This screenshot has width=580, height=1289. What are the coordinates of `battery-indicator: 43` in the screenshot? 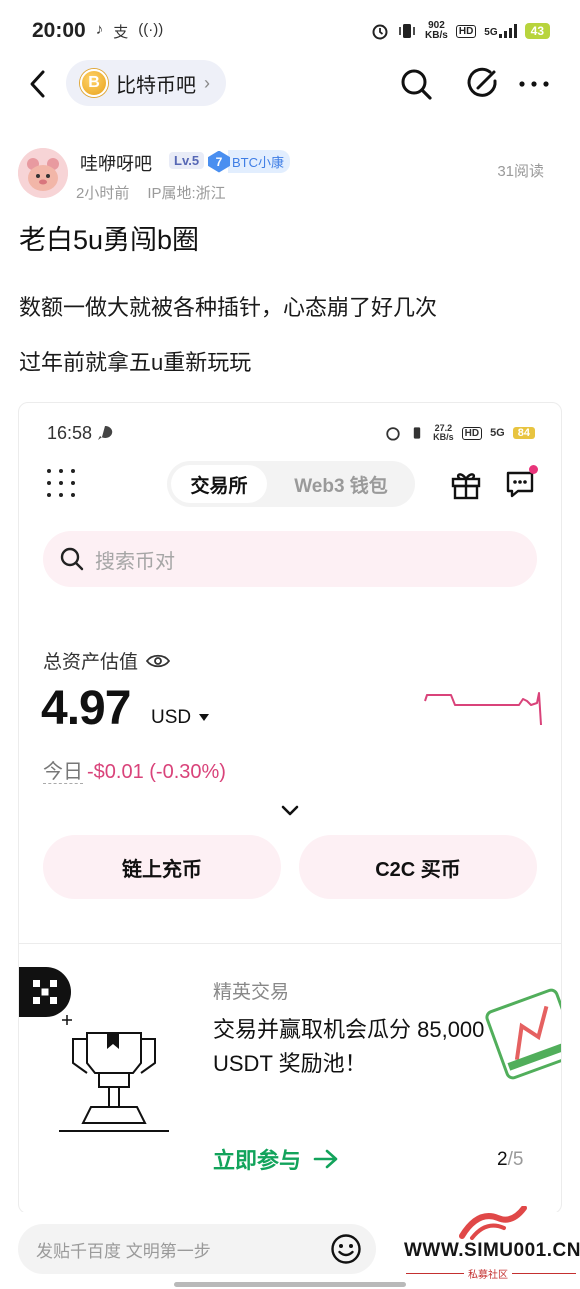 It's located at (537, 31).